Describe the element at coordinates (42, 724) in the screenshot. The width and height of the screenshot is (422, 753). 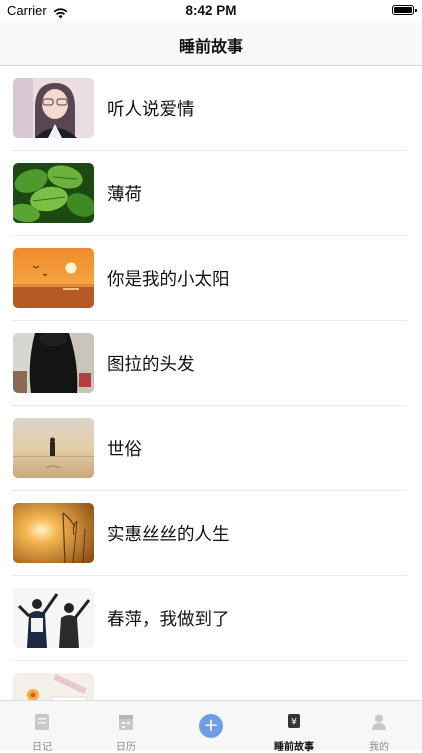
I see `diary-icon` at that location.